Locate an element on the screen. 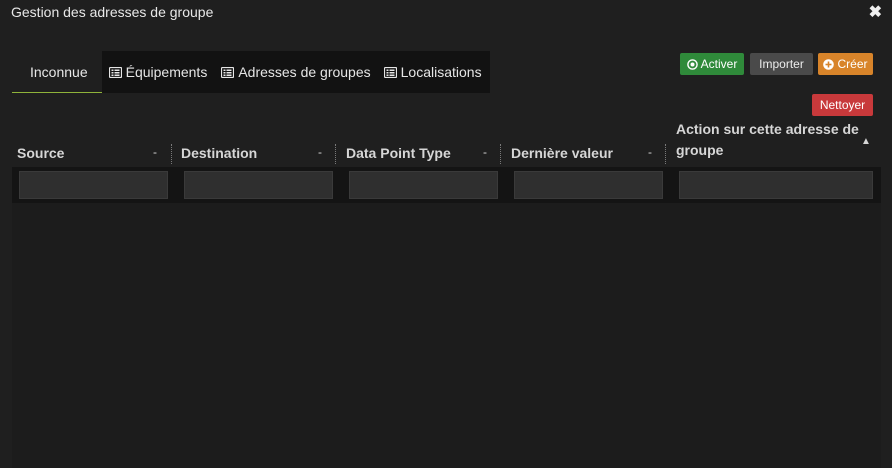 This screenshot has width=892, height=468. tab-inconnue-label: Inconnue is located at coordinates (59, 71).